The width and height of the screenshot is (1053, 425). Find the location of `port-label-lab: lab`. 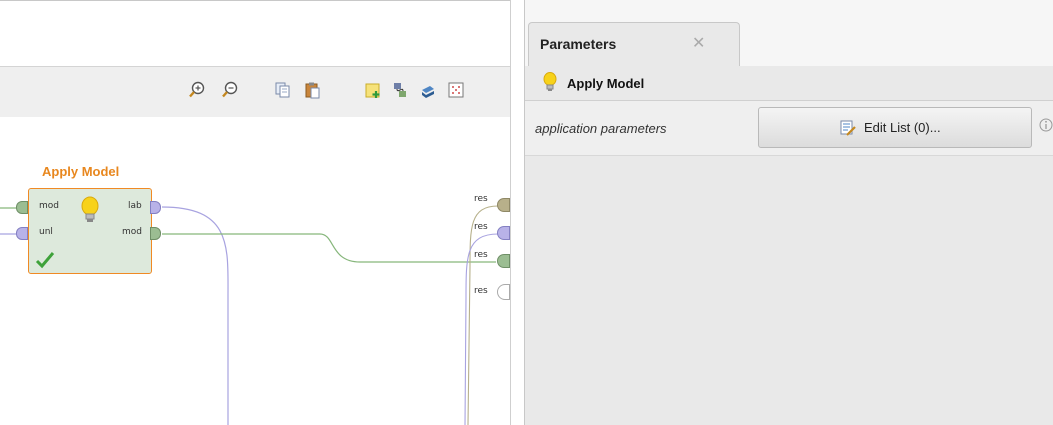

port-label-lab: lab is located at coordinates (135, 206).